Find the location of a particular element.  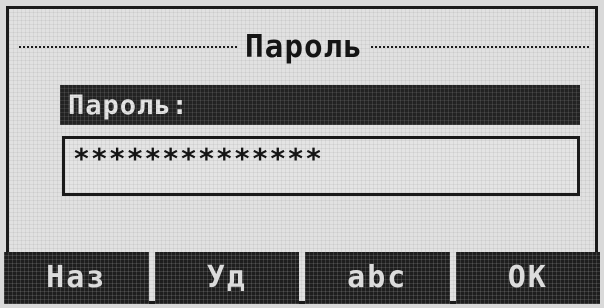

ok-softkey-label: OK is located at coordinates (527, 277).